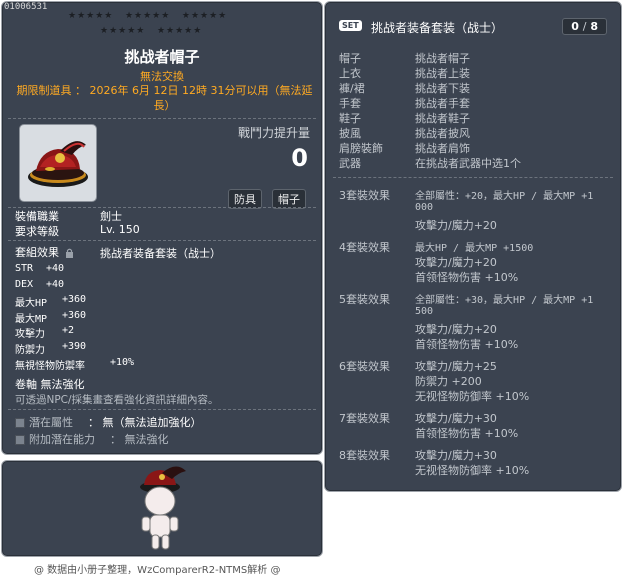 This screenshot has width=622, height=576. Describe the element at coordinates (50, 366) in the screenshot. I see `stat-ignore-def-label: 無視怪物防禦率` at that location.